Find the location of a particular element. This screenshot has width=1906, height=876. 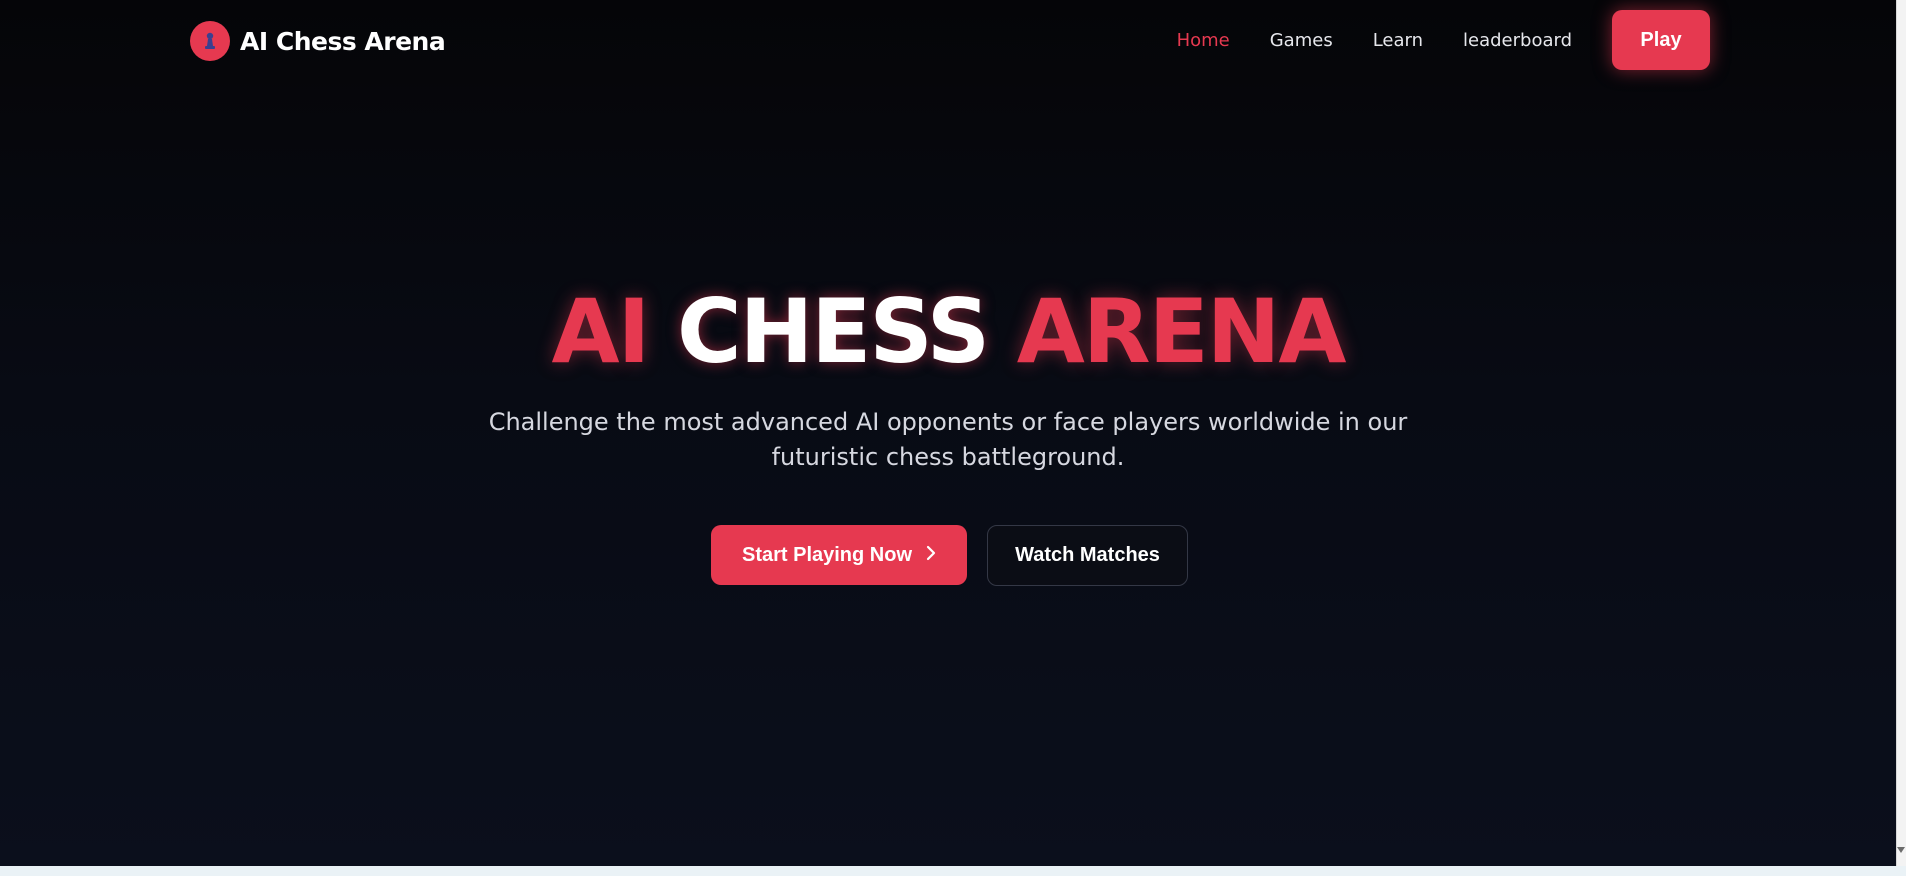

start-playing-button: Start Playing Now is located at coordinates (839, 555).